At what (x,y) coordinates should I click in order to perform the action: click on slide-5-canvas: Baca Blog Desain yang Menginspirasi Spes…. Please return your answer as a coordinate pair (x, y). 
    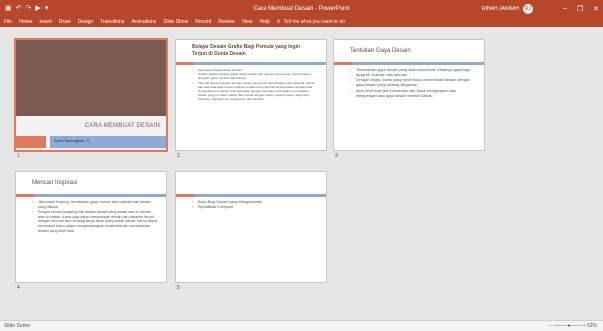
    Looking at the image, I should click on (251, 227).